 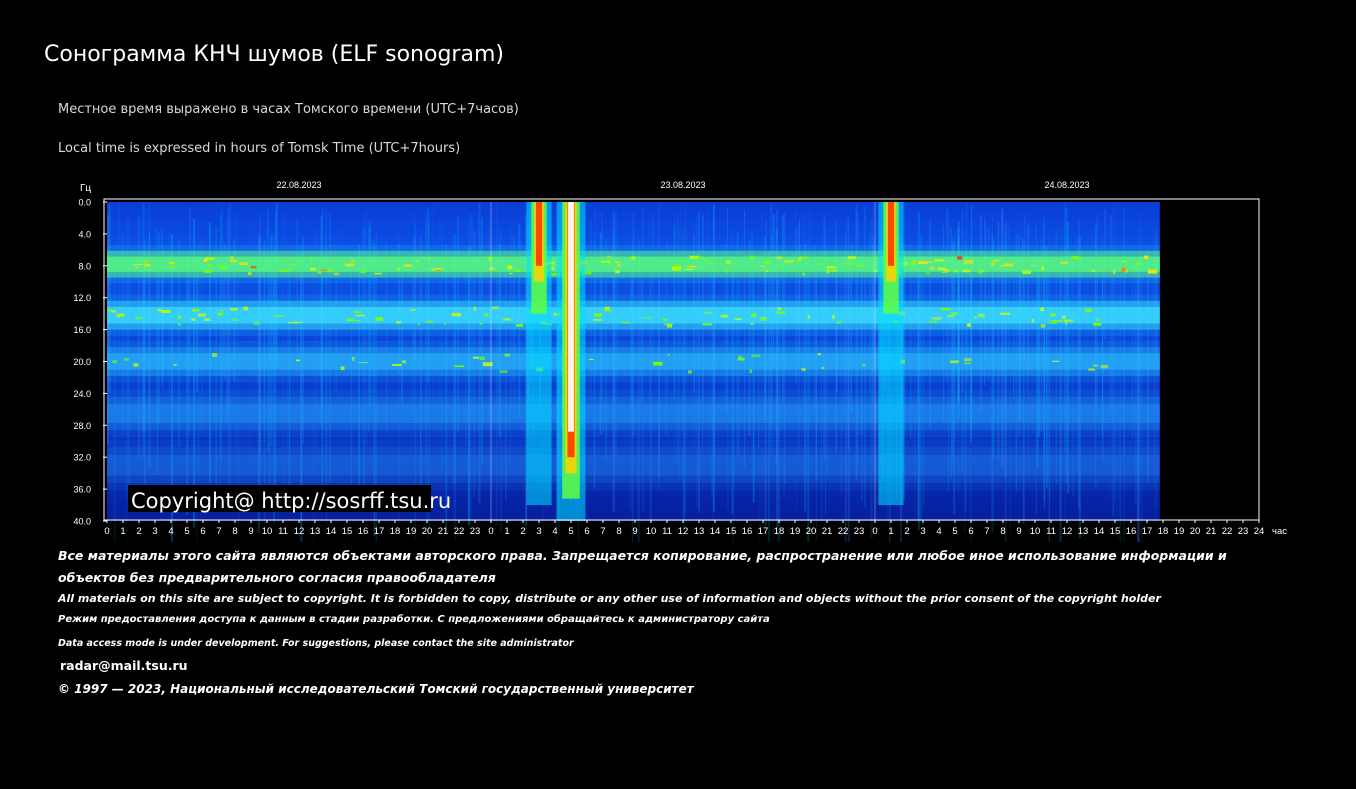 What do you see at coordinates (490, 531) in the screenshot?
I see `x-tick-label: 0` at bounding box center [490, 531].